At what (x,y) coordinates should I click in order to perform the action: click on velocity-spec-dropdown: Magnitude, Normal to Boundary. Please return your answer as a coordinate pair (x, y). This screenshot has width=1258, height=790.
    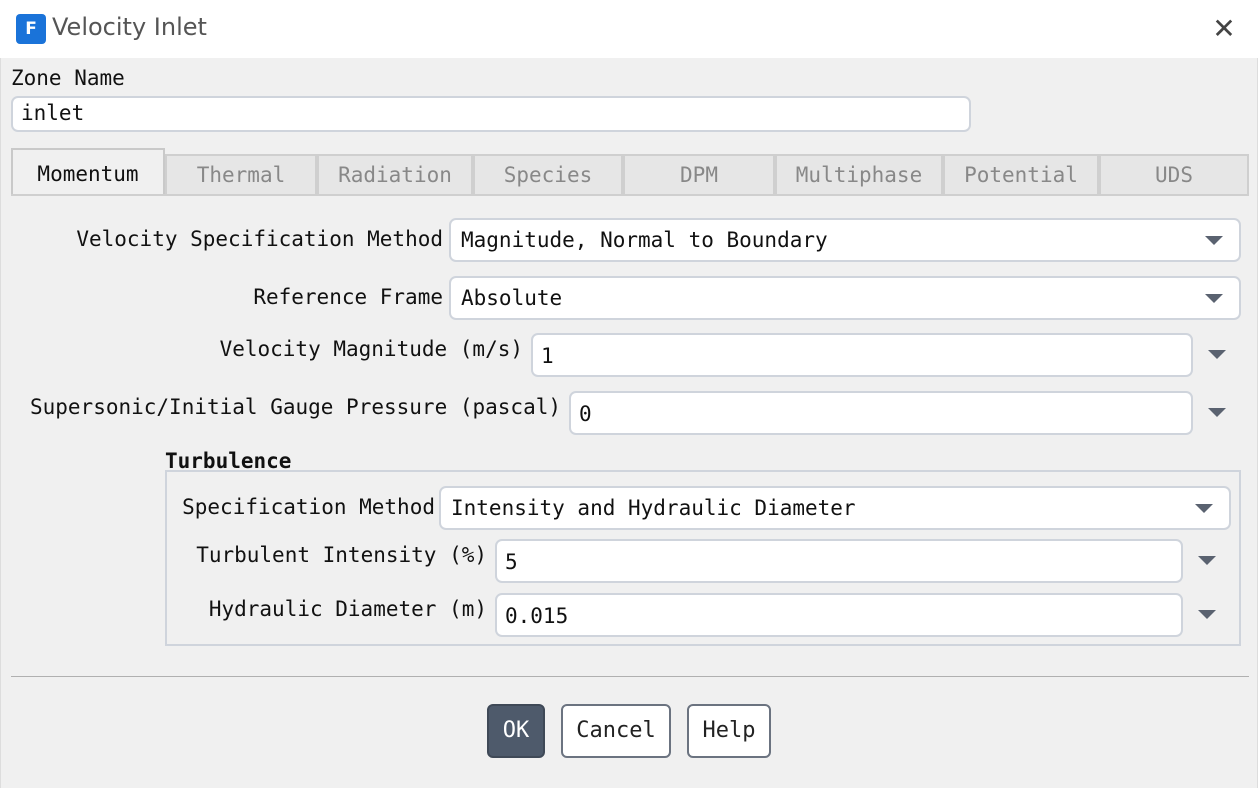
    Looking at the image, I should click on (845, 240).